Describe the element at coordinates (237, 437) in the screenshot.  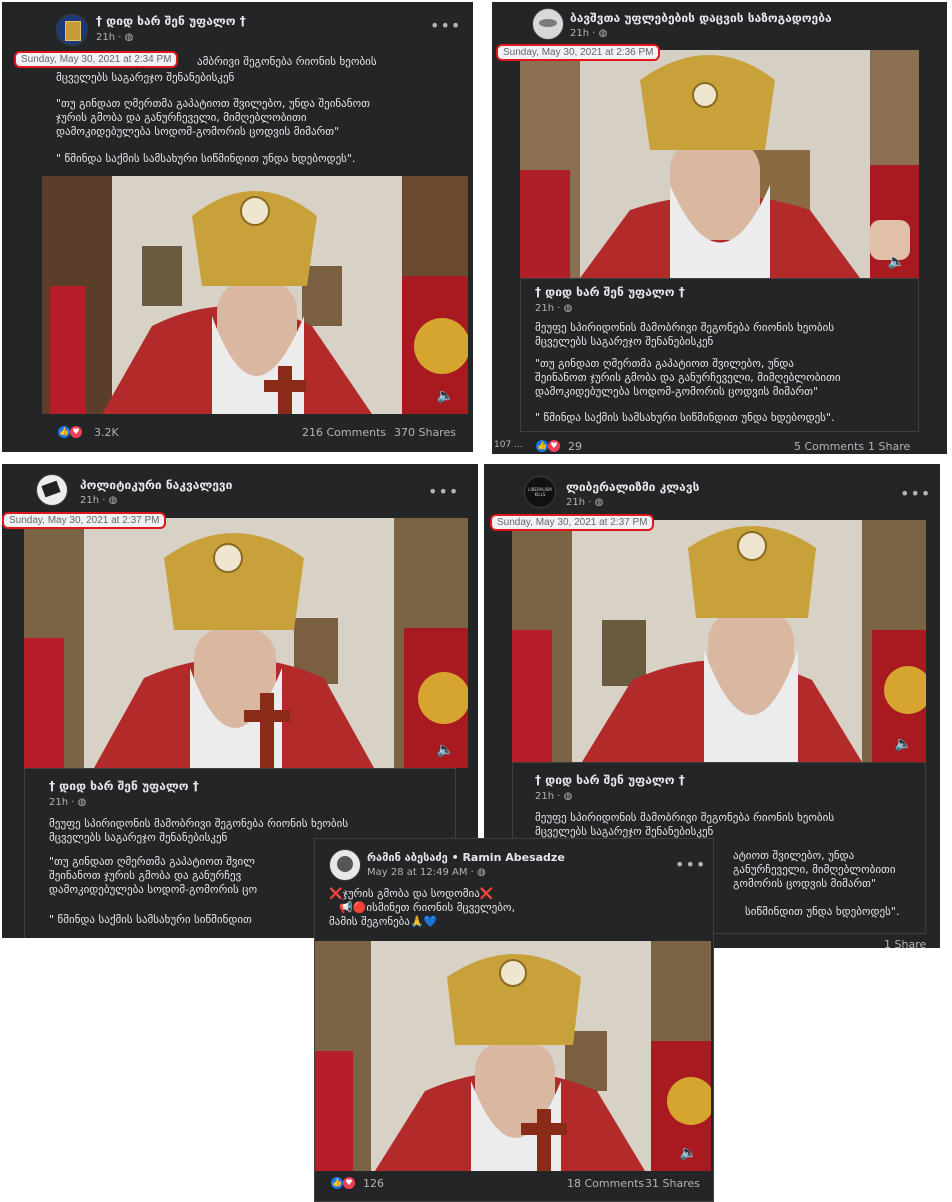
I see `post-footer: 👍 ♥ 3.2K 216 Comments 370 Shares` at that location.